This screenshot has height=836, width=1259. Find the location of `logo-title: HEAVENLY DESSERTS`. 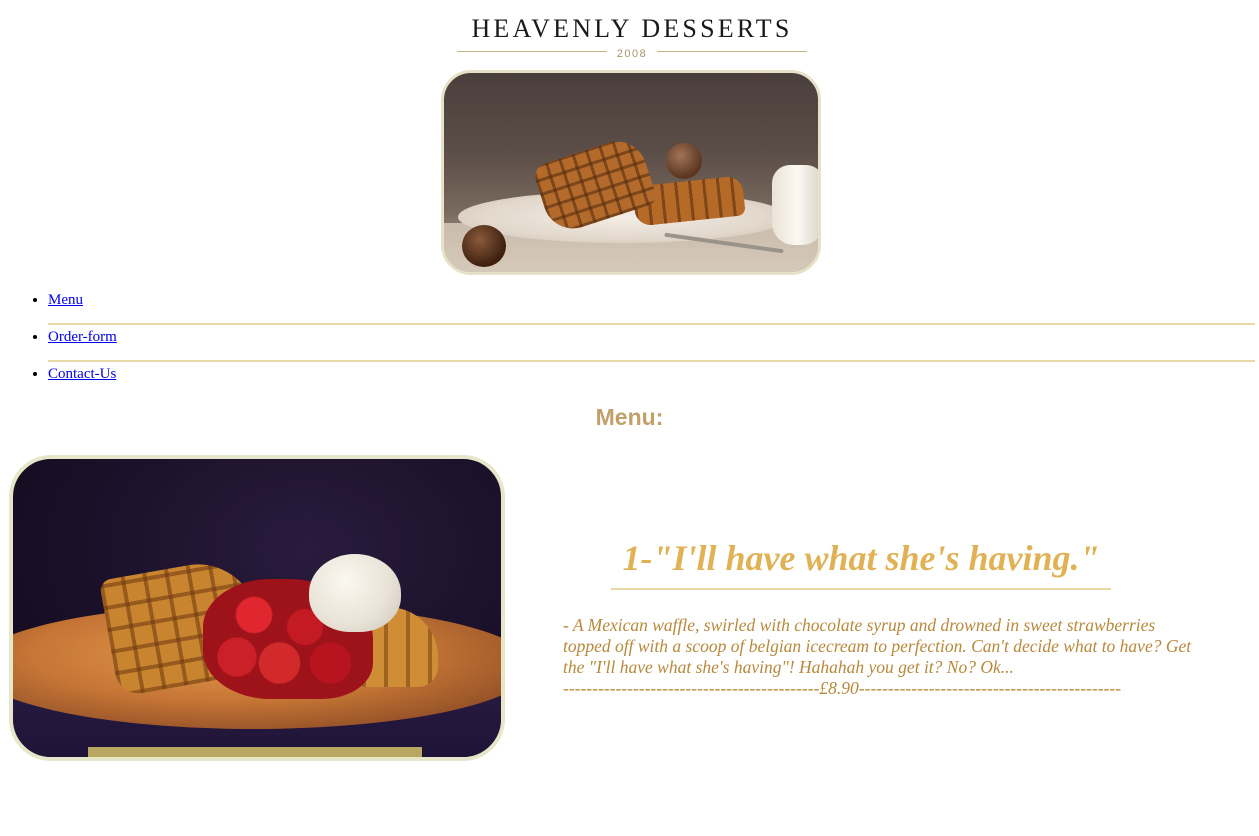

logo-title: HEAVENLY DESSERTS is located at coordinates (632, 28).